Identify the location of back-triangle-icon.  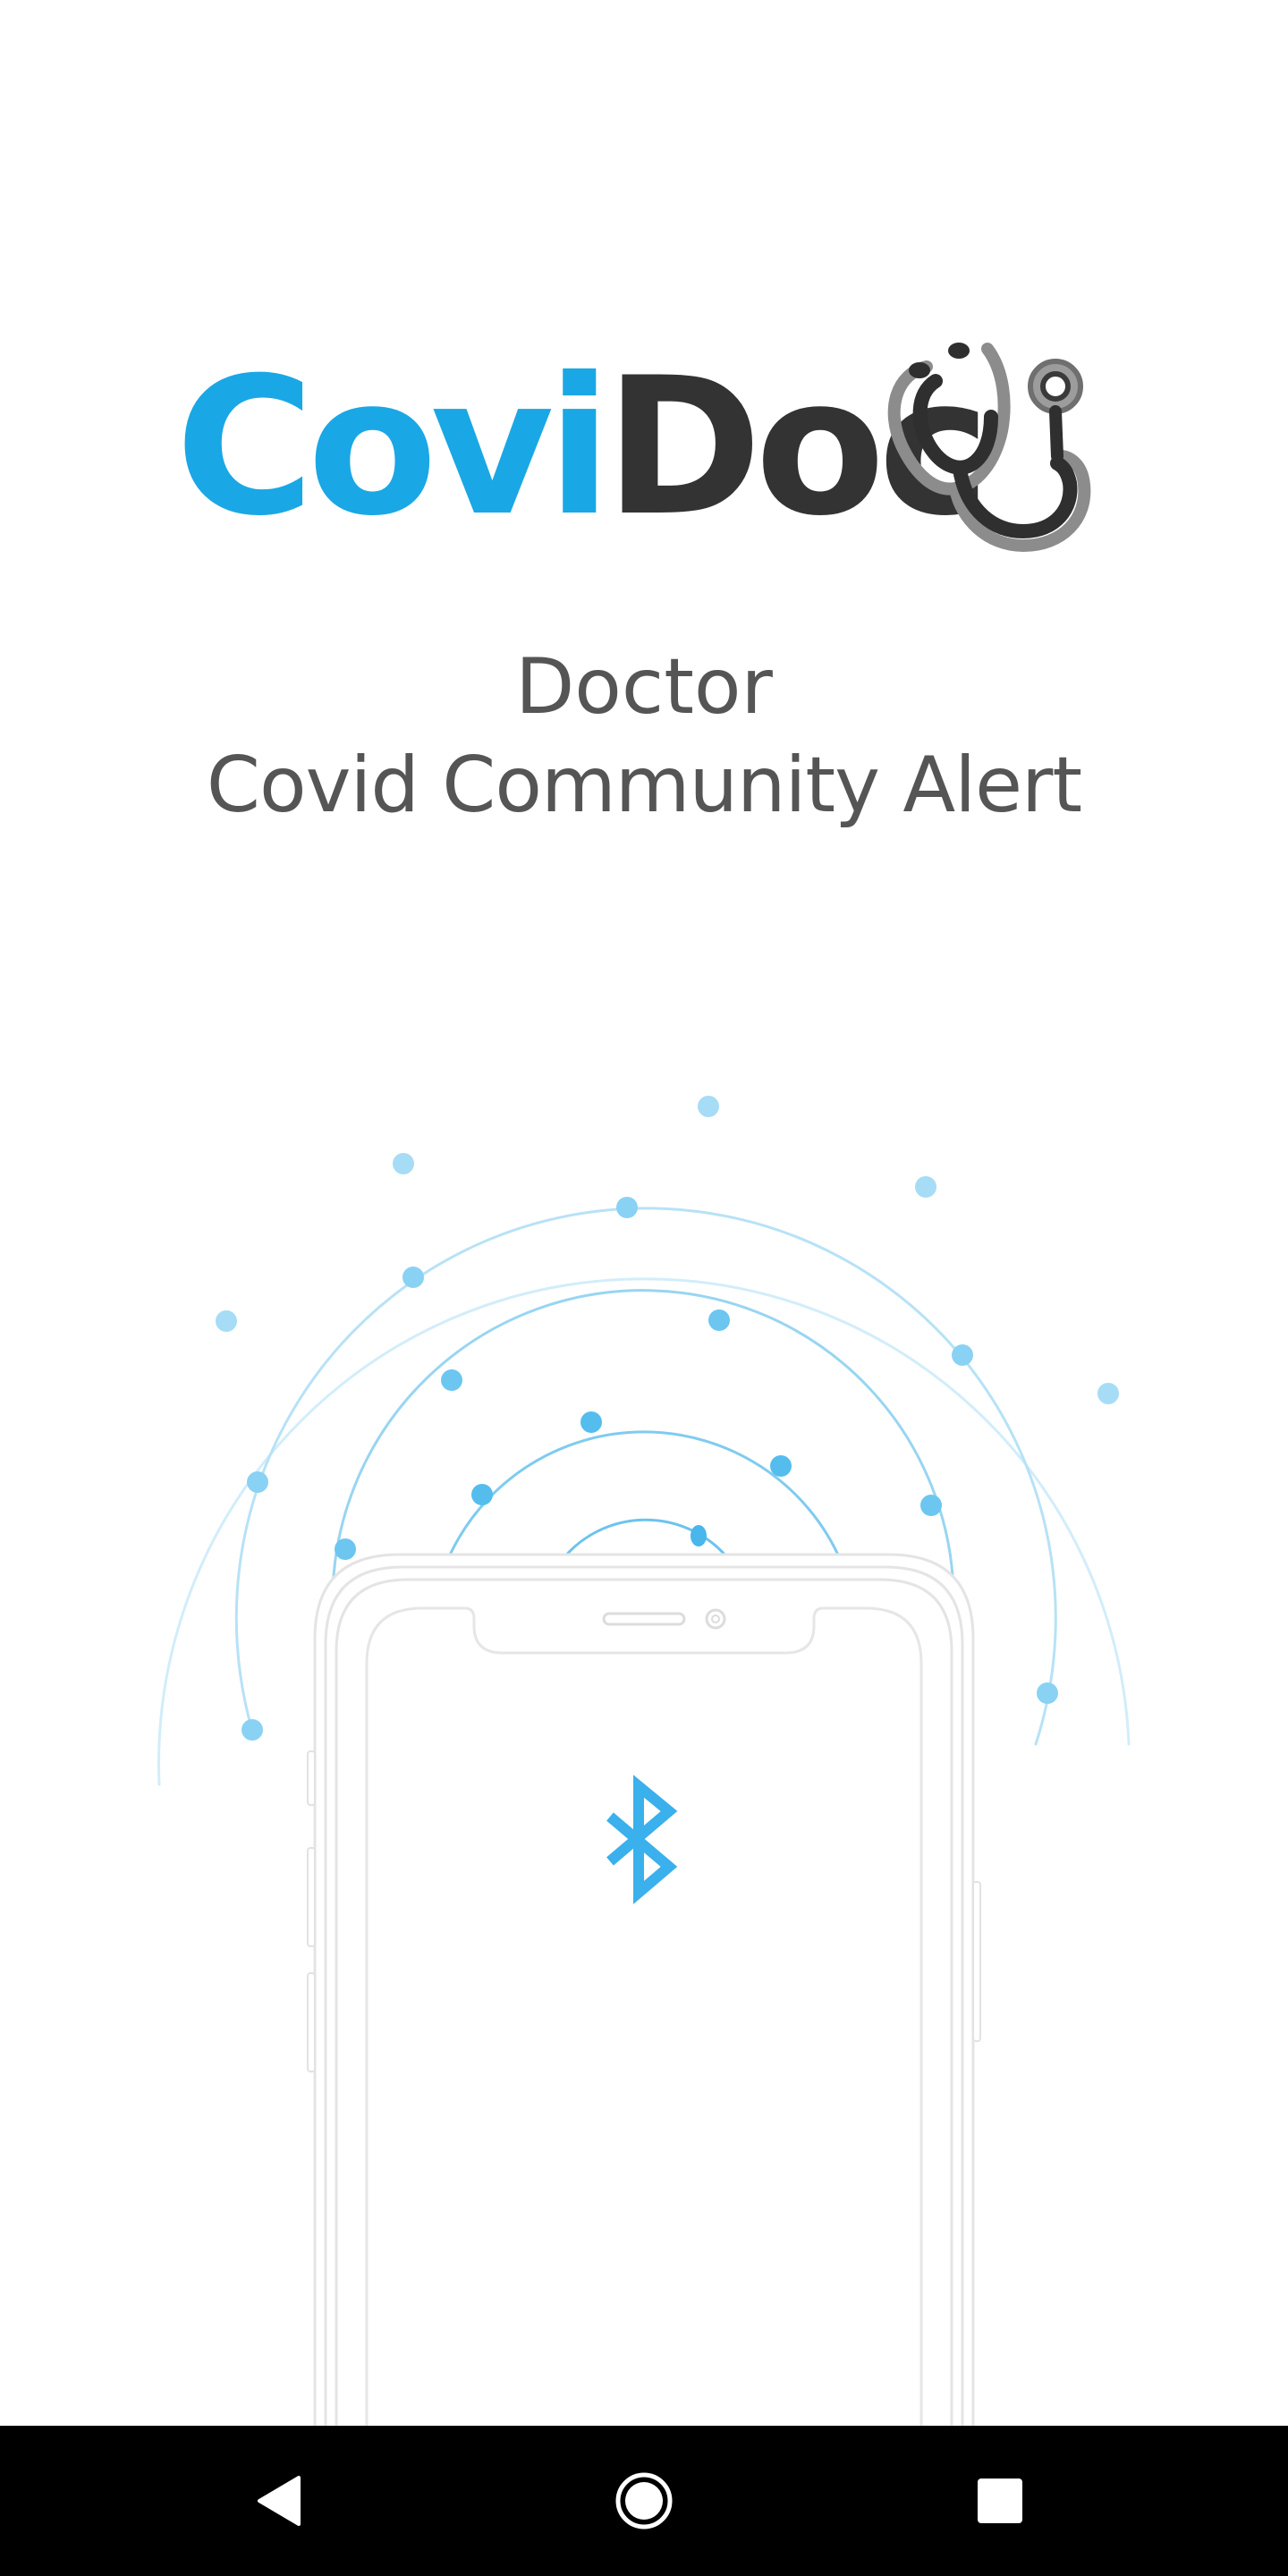
(279, 2501).